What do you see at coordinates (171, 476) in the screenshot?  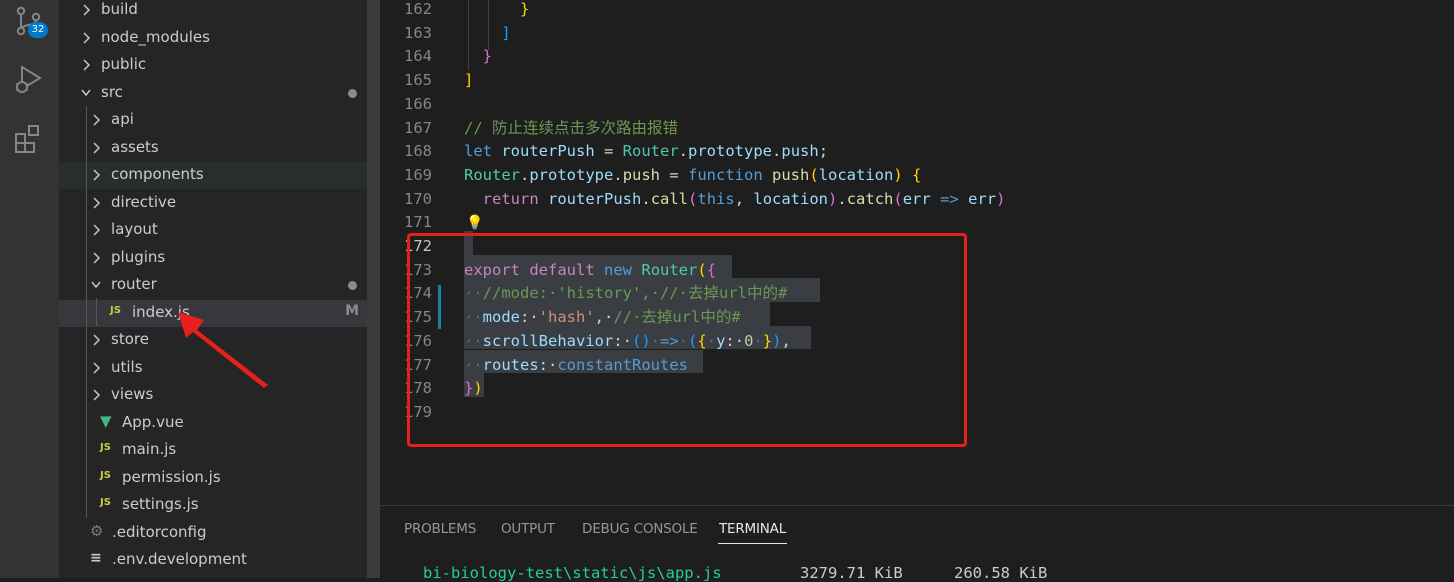 I see `tree-item-label: permission.js` at bounding box center [171, 476].